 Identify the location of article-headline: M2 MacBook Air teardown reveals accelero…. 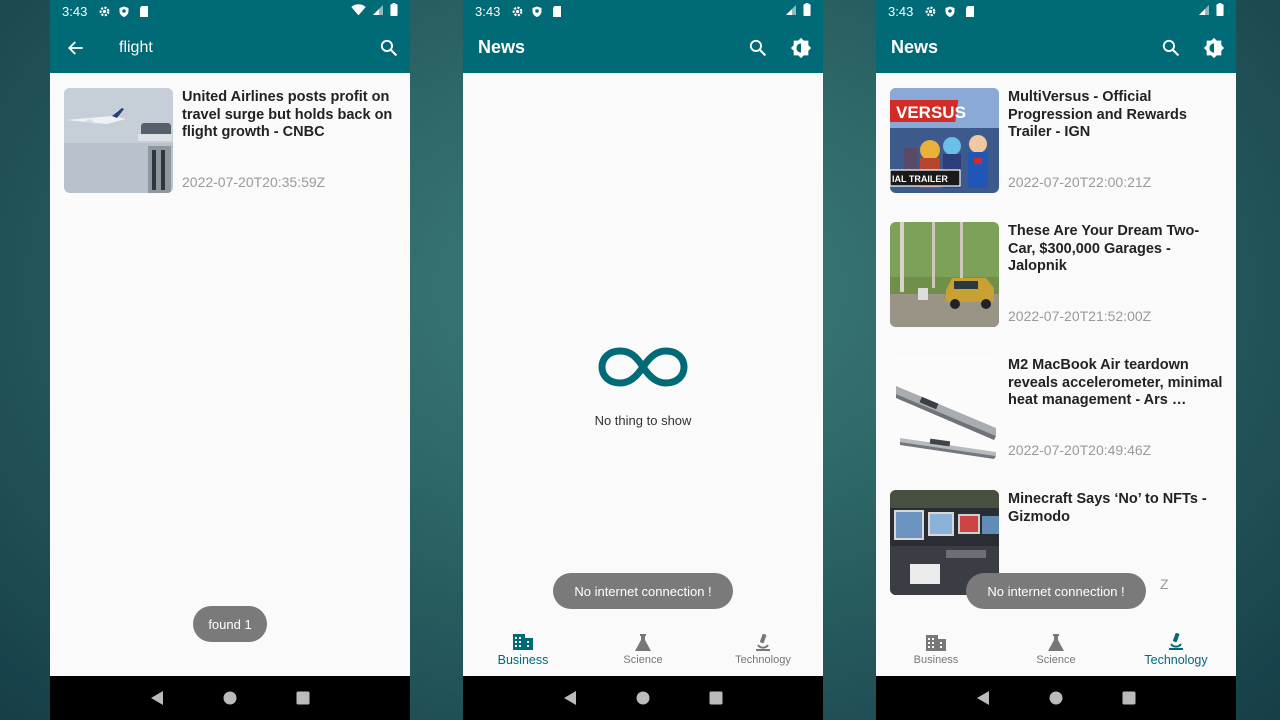
(1115, 382).